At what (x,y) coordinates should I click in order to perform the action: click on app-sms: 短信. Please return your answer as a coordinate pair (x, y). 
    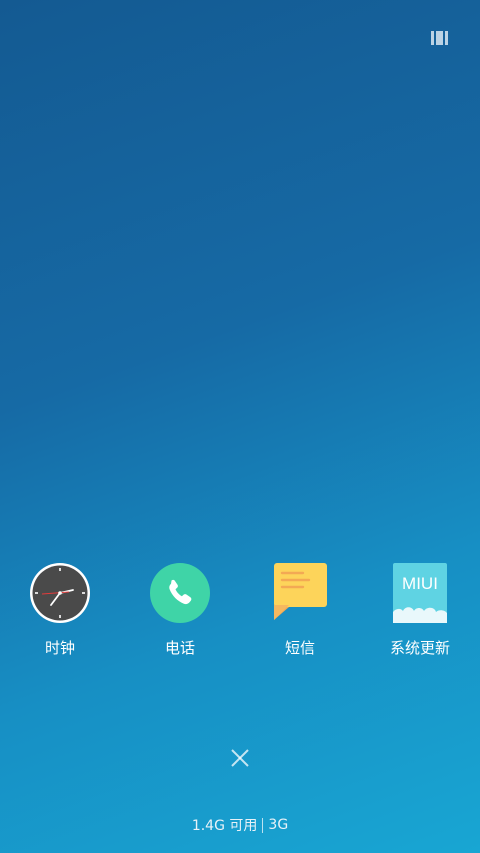
    Looking at the image, I should click on (300, 610).